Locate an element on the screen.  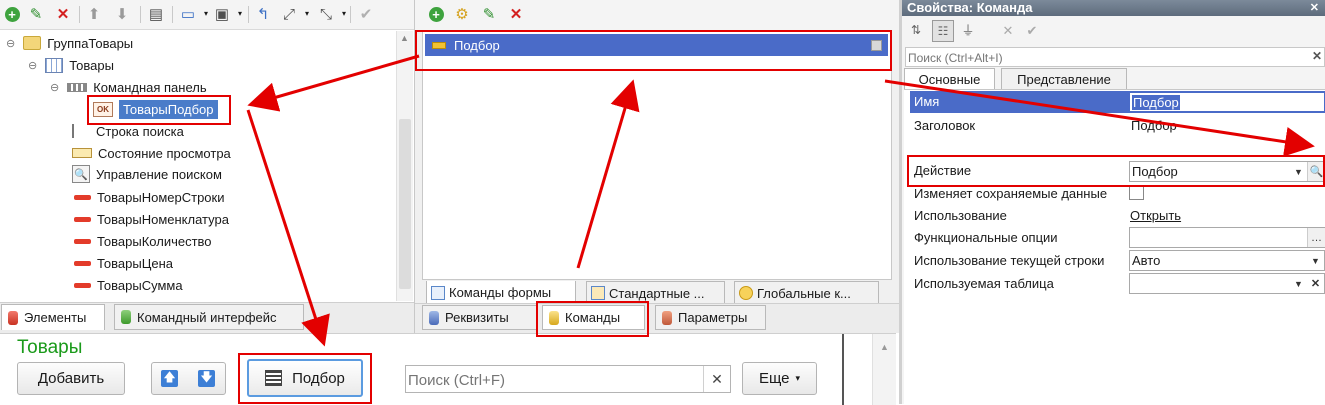
table-field: ▼ ✕ is located at coordinates (1227, 283).